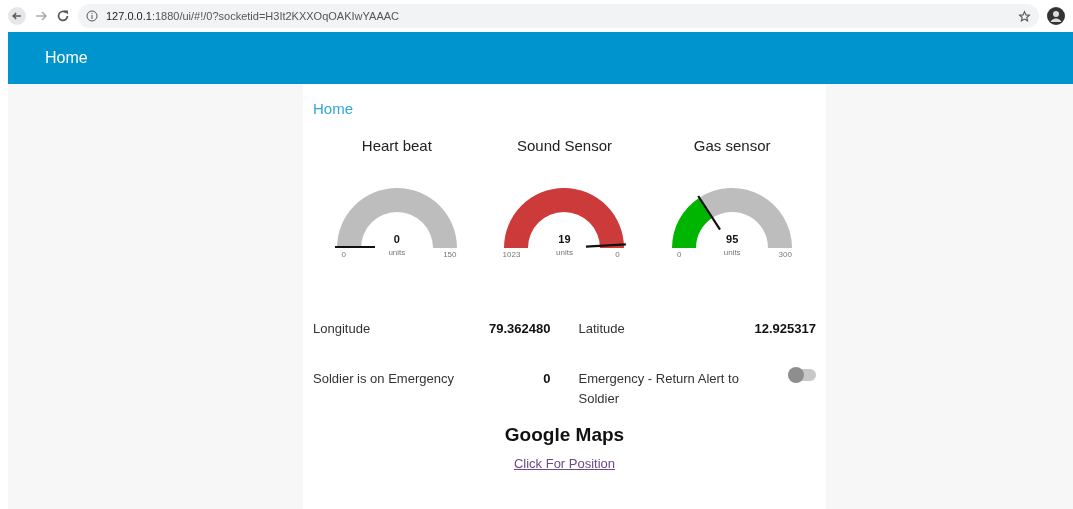 This screenshot has height=509, width=1073. Describe the element at coordinates (617, 255) in the screenshot. I see `gauge-max: 0` at that location.